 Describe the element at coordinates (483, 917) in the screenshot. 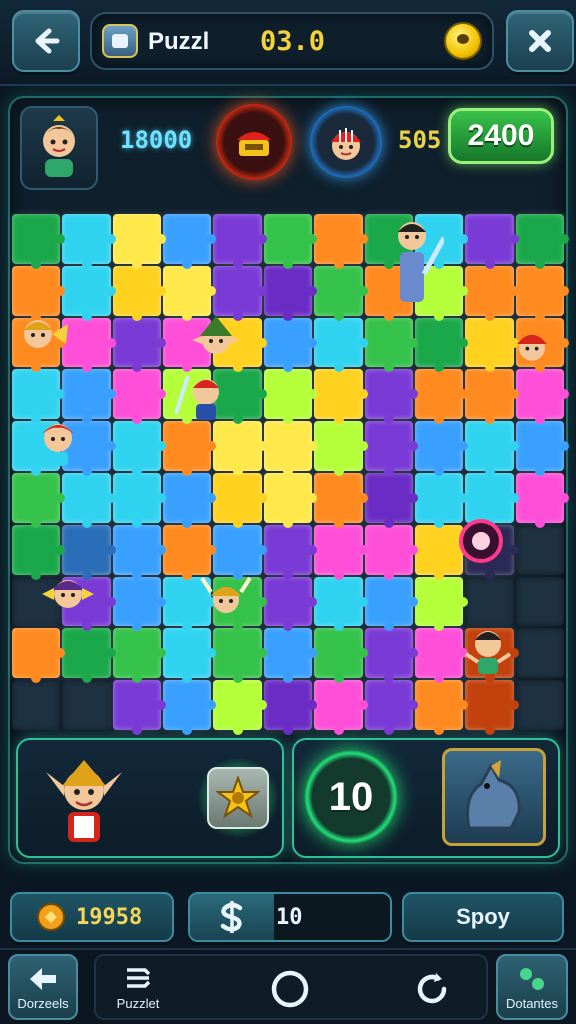

I see `spin-button: Spoy` at that location.